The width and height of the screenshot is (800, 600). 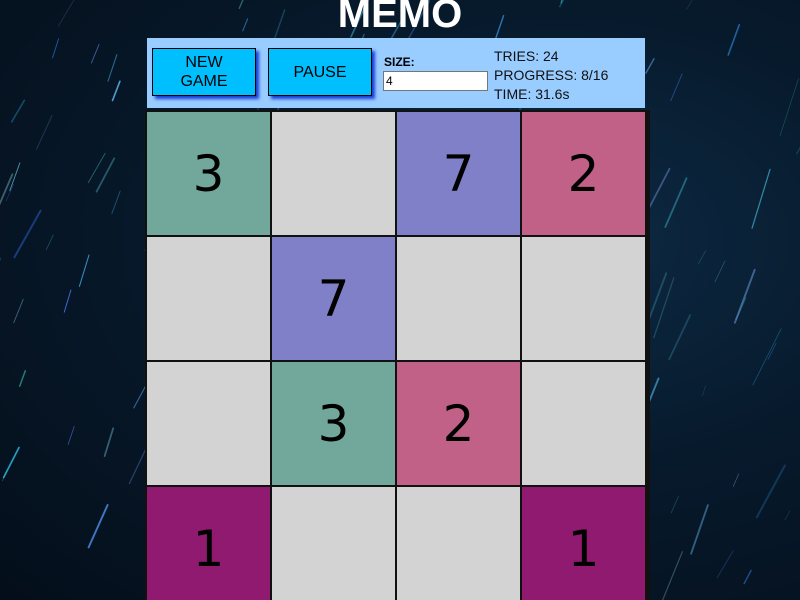 I want to click on size-input, so click(x=435, y=81).